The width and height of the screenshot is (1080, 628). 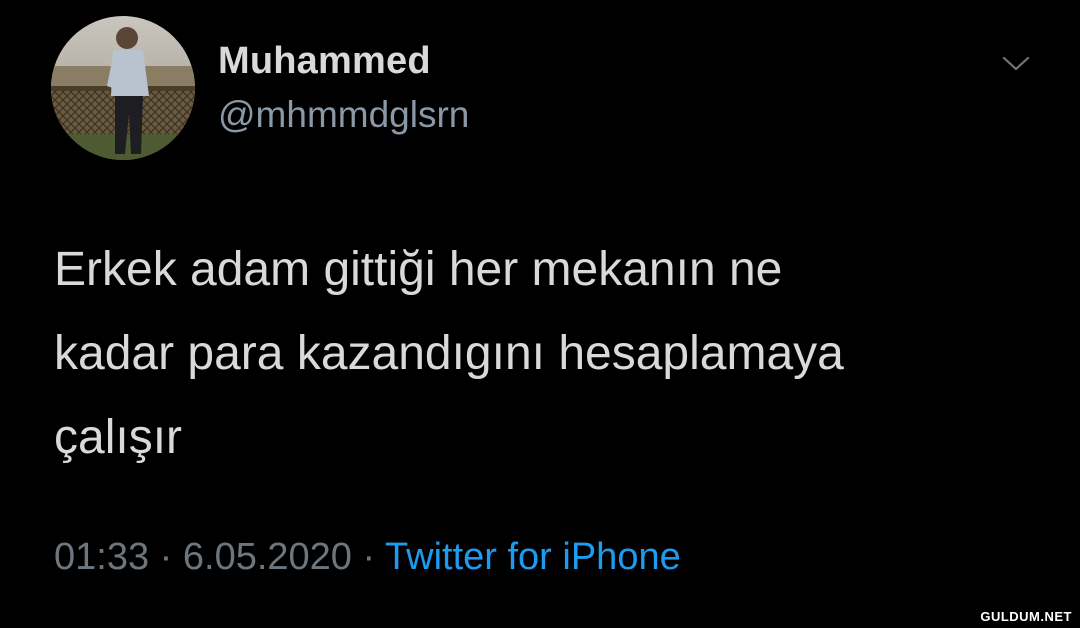 I want to click on tweet-line: kadar para kazandıgını hesaplamaya, so click(x=449, y=353).